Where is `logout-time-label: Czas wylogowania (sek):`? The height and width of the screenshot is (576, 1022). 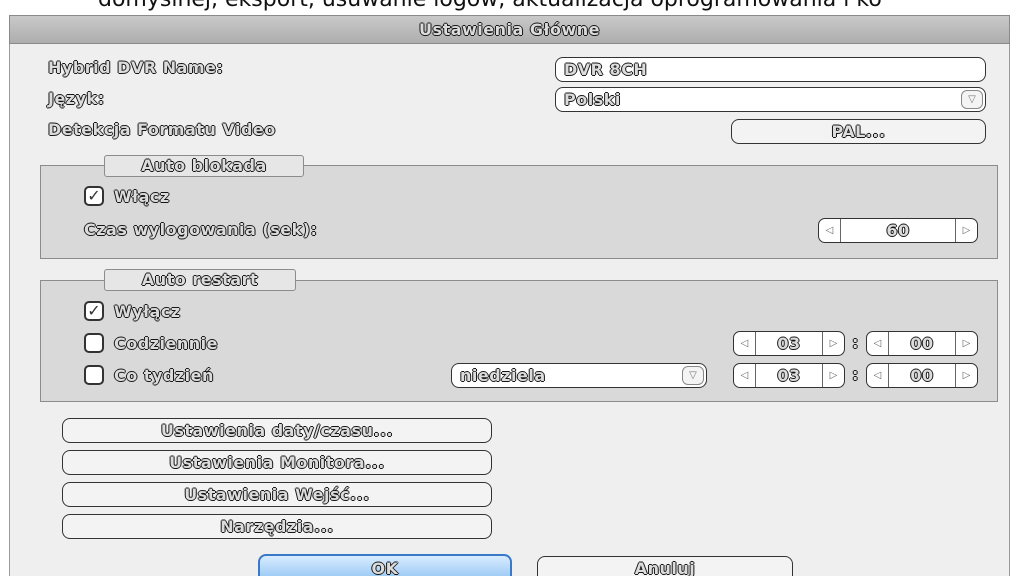
logout-time-label: Czas wylogowania (sek): is located at coordinates (201, 229).